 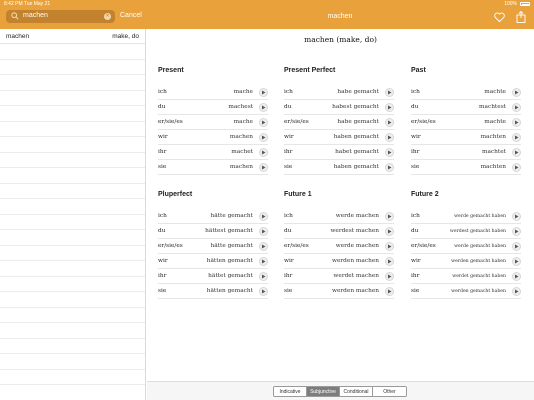 I want to click on tab-indicative: Indicative, so click(x=290, y=391).